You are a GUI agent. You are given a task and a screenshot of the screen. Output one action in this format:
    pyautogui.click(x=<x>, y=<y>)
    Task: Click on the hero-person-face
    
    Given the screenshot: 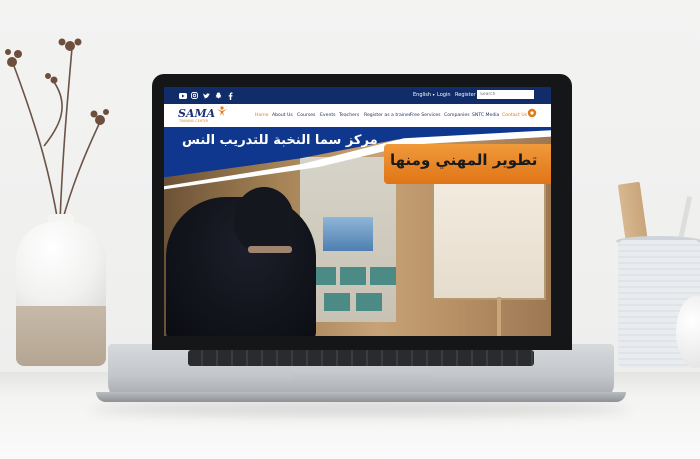 What is the action you would take?
    pyautogui.click(x=270, y=249)
    